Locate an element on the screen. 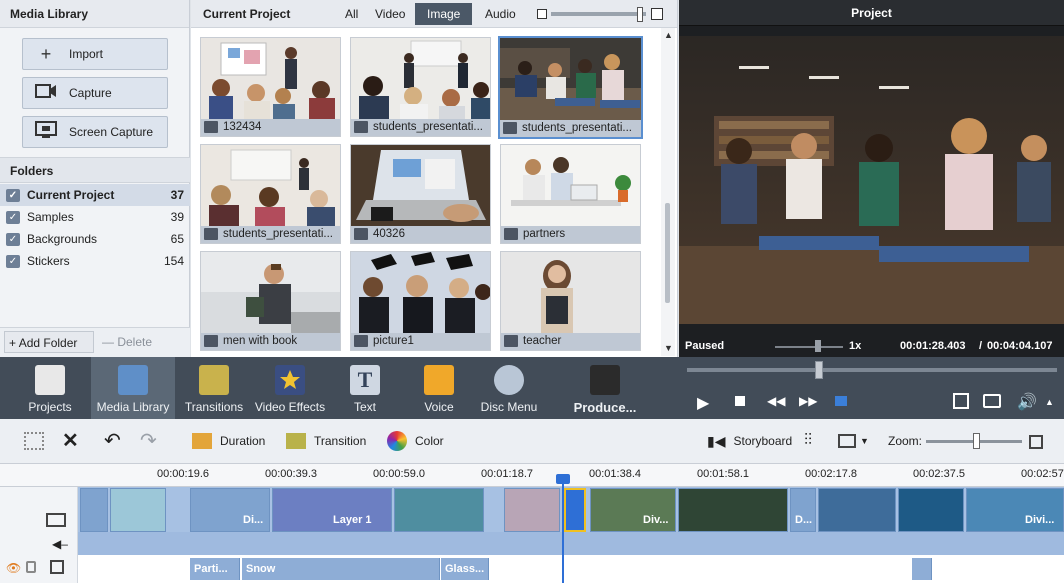  selected-clip is located at coordinates (575, 510).